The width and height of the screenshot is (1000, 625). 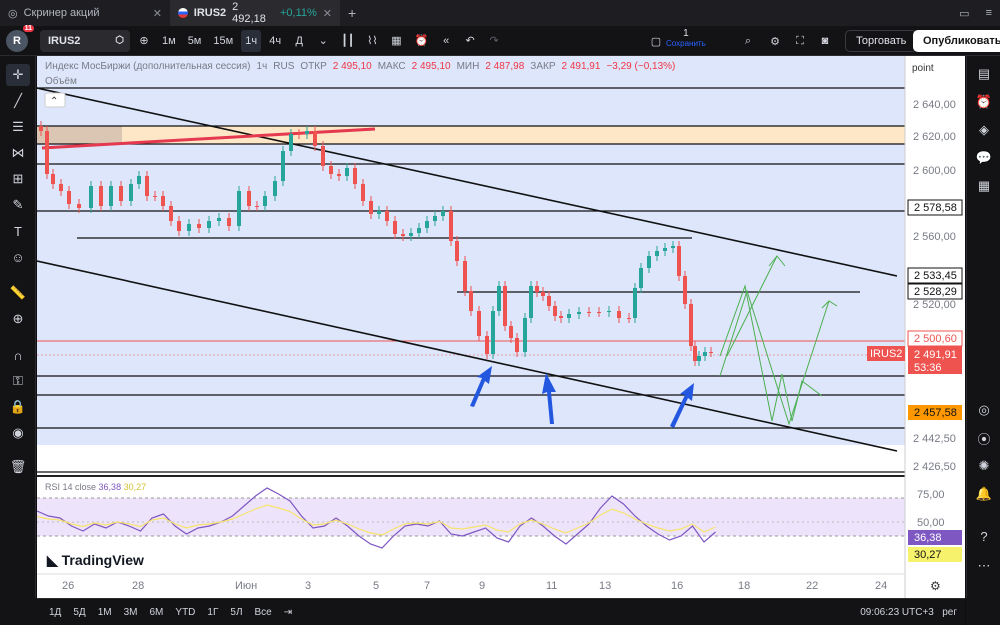 What do you see at coordinates (79, 612) in the screenshot?
I see `range-5d: 5Д` at bounding box center [79, 612].